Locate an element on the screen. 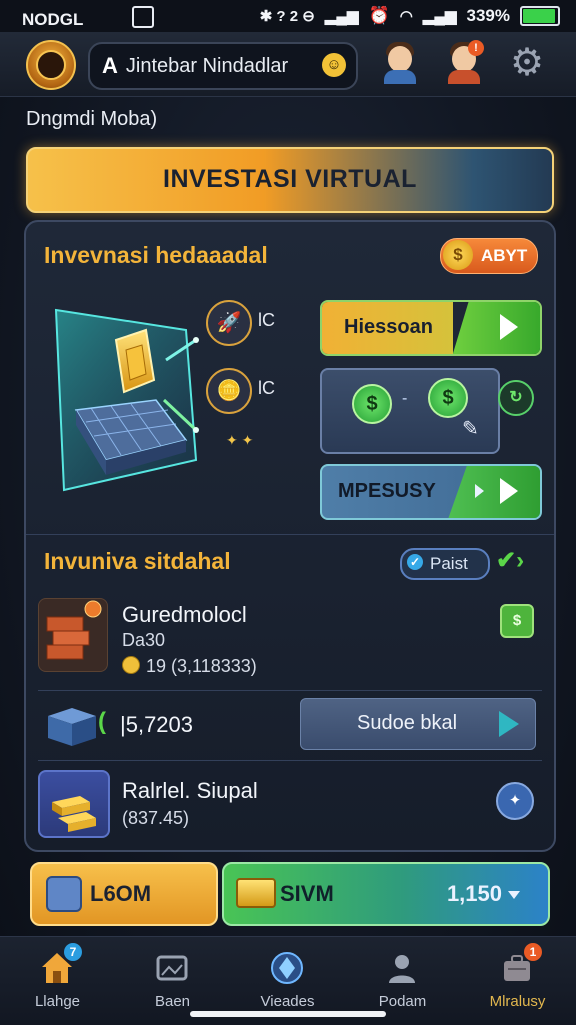 Image resolution: width=576 pixels, height=1025 pixels. tab-badge: 1 is located at coordinates (533, 952).